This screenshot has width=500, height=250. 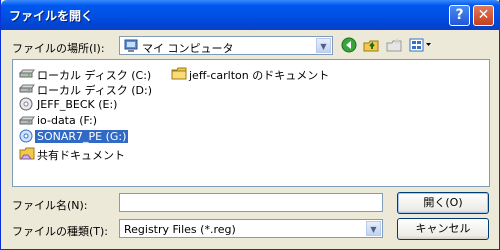 I want to click on up-folder-icon, so click(x=371, y=45).